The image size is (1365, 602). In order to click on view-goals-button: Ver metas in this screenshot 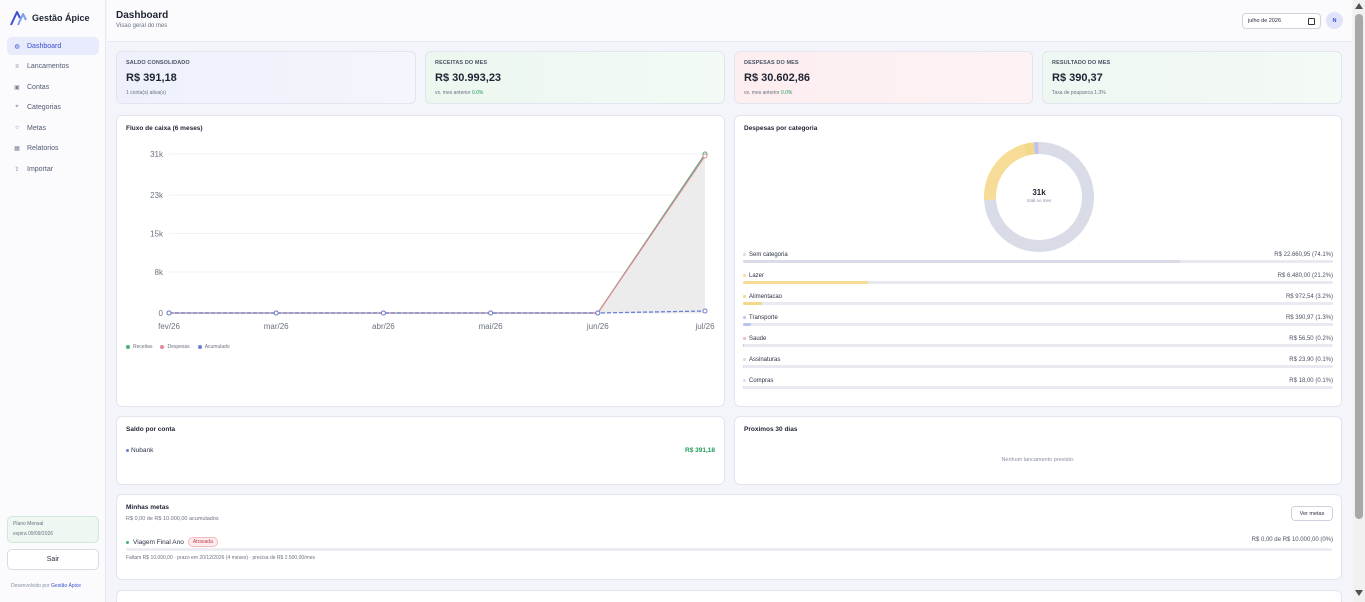, I will do `click(1312, 513)`.